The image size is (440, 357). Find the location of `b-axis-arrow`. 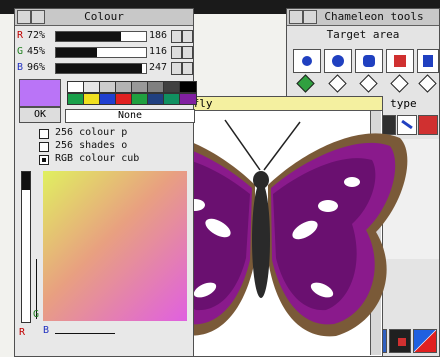

b-axis-arrow is located at coordinates (85, 333).